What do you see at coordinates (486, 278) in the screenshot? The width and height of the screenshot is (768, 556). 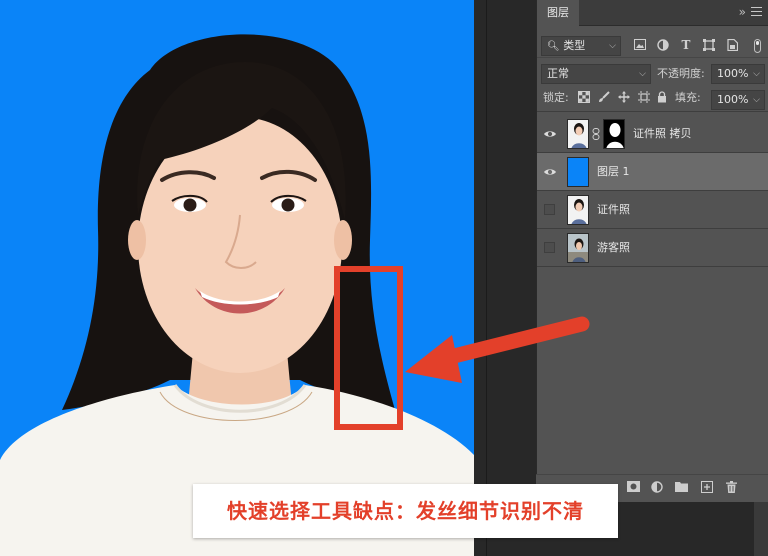 I see `gutter-divider` at bounding box center [486, 278].